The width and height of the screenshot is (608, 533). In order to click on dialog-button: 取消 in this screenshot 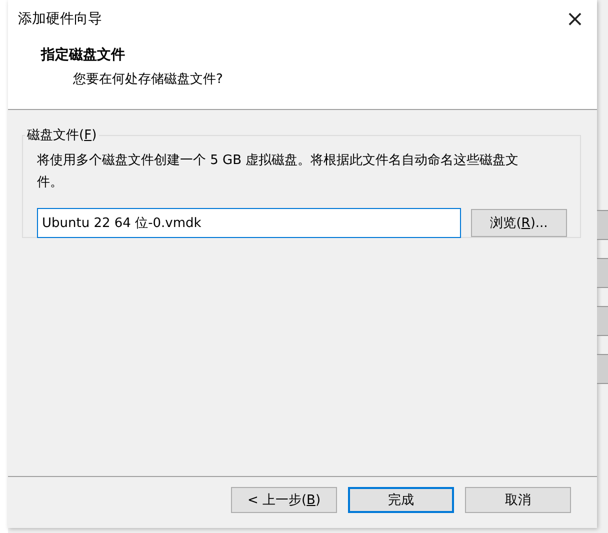, I will do `click(518, 500)`.